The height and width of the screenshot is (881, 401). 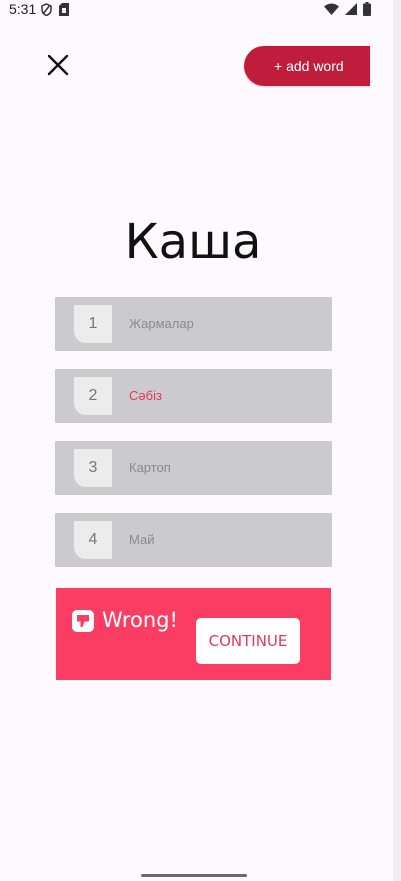 I want to click on sim-card-icon, so click(x=64, y=9).